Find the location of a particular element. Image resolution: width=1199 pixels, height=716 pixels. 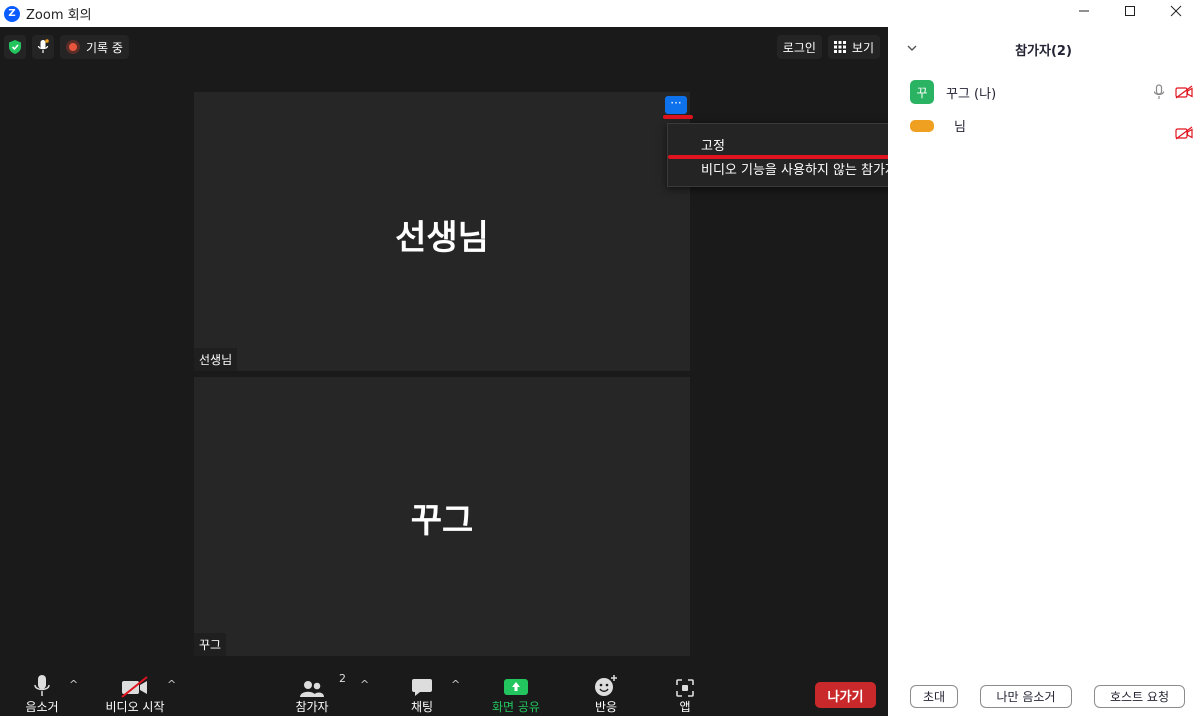

participants-button: 2 참가자 is located at coordinates (317, 690).